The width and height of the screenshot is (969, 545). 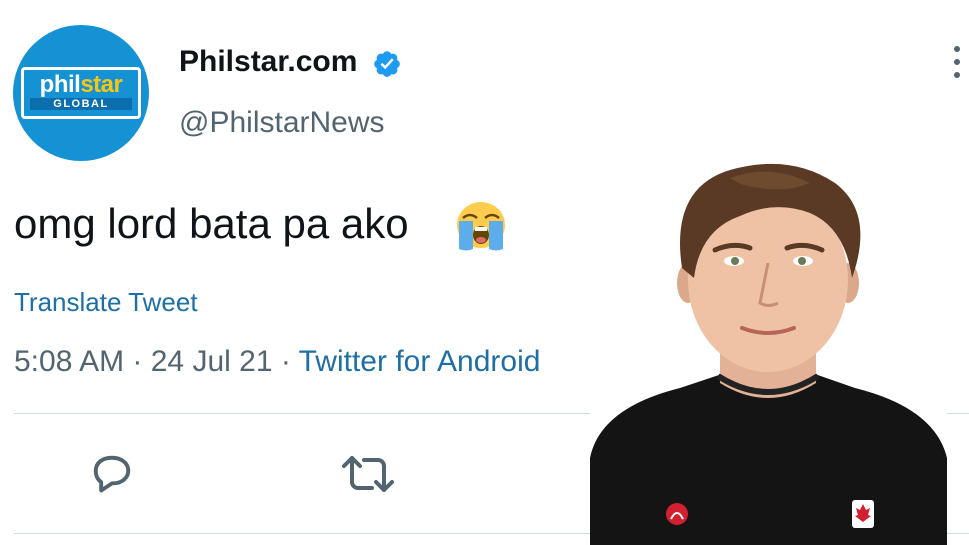 I want to click on lululemon-logo, so click(x=677, y=514).